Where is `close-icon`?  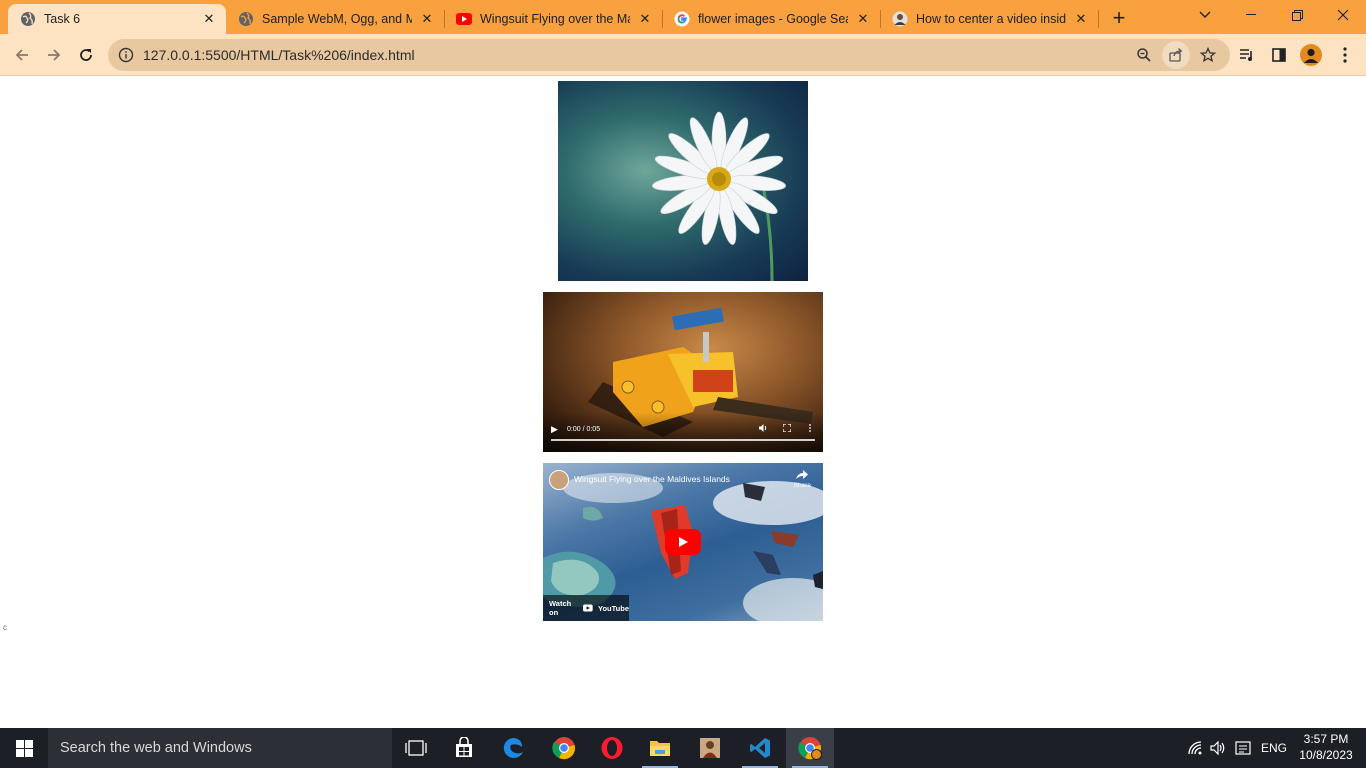 close-icon is located at coordinates (1343, 15).